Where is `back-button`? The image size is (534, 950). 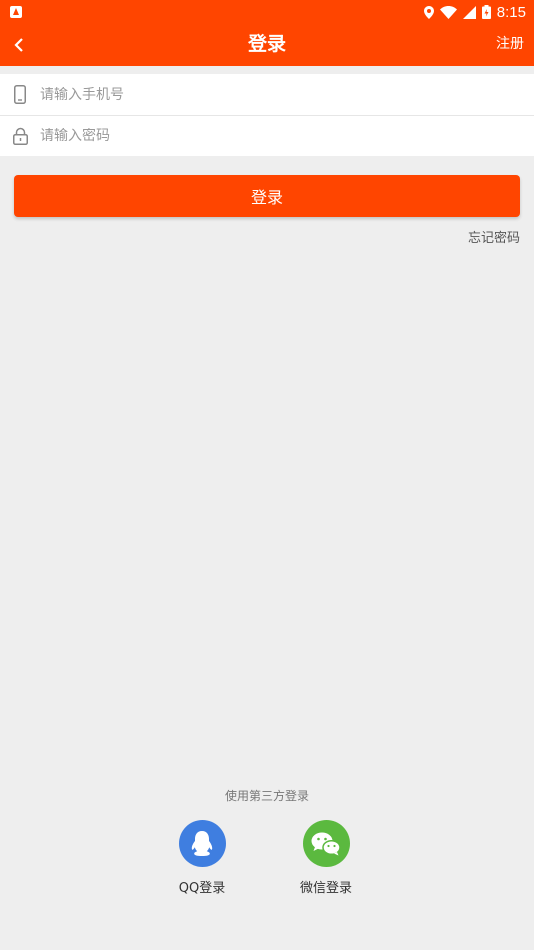
back-button is located at coordinates (19, 45).